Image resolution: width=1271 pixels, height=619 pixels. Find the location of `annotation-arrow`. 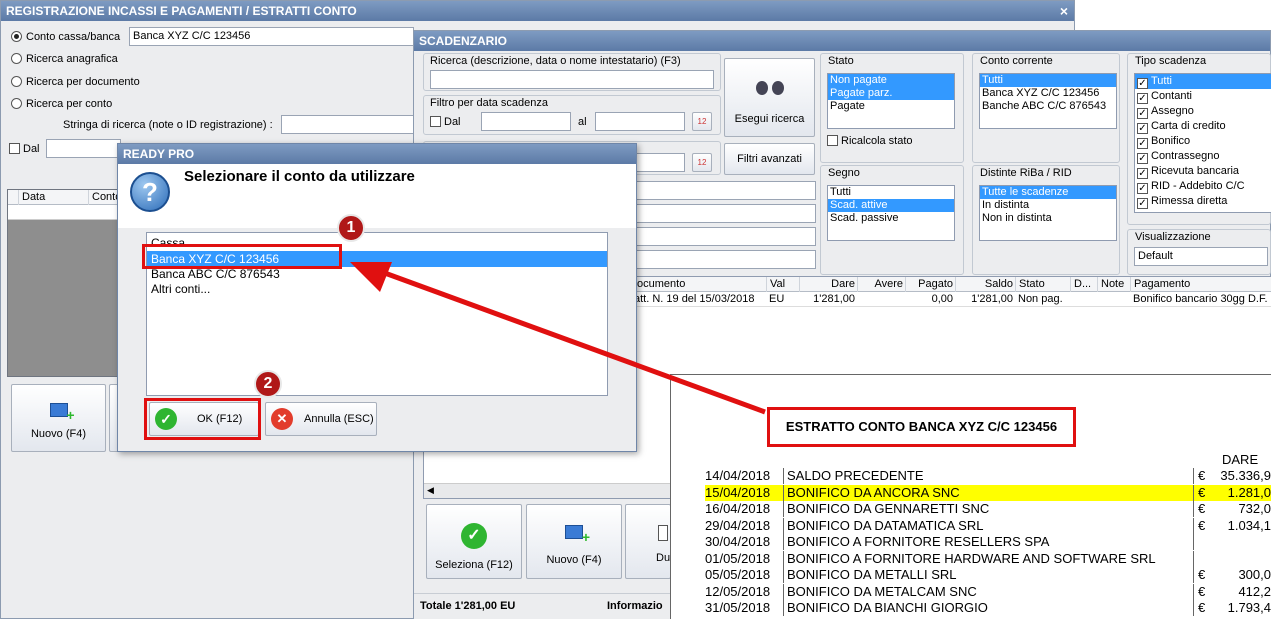

annotation-arrow is located at coordinates (558, 338).